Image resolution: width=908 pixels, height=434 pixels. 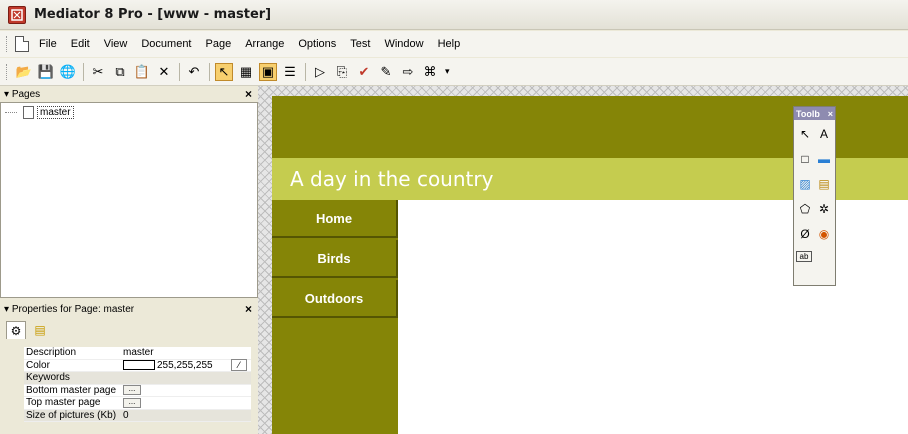 What do you see at coordinates (246, 72) in the screenshot?
I see `design-view-icon: ▦` at bounding box center [246, 72].